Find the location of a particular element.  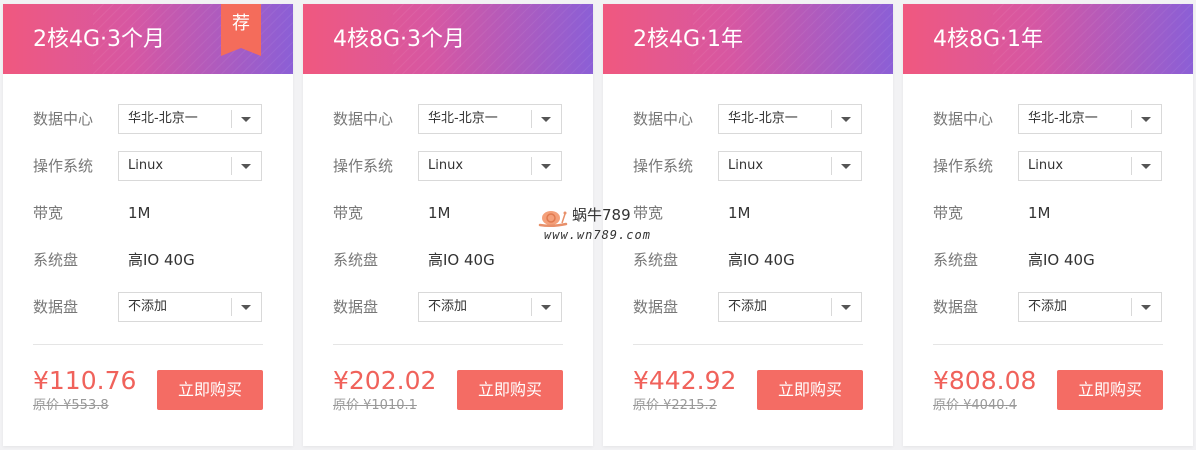

plan-title: 2核4G·3个月 is located at coordinates (99, 39).